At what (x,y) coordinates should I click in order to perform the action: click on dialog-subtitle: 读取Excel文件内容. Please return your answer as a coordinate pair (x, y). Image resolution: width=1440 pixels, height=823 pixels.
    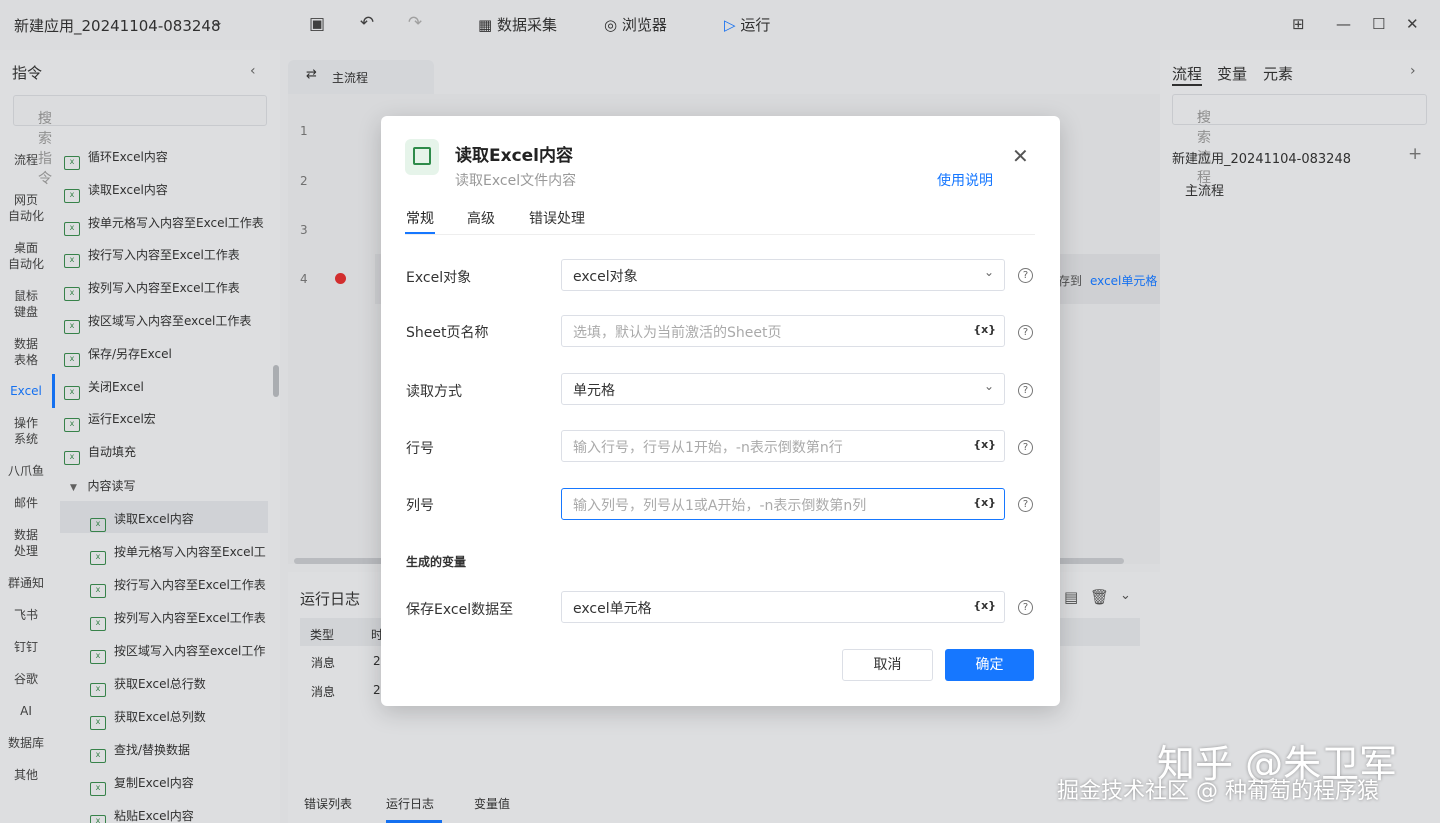
    Looking at the image, I should click on (516, 181).